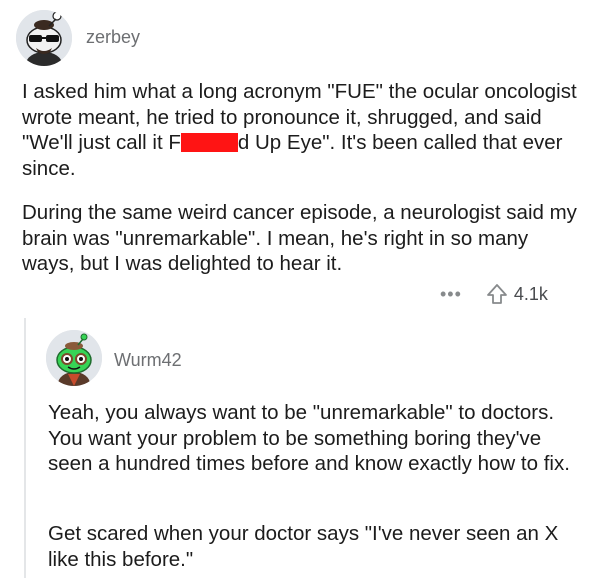 This screenshot has height=578, width=599. I want to click on user-avatar-wurm42, so click(74, 358).